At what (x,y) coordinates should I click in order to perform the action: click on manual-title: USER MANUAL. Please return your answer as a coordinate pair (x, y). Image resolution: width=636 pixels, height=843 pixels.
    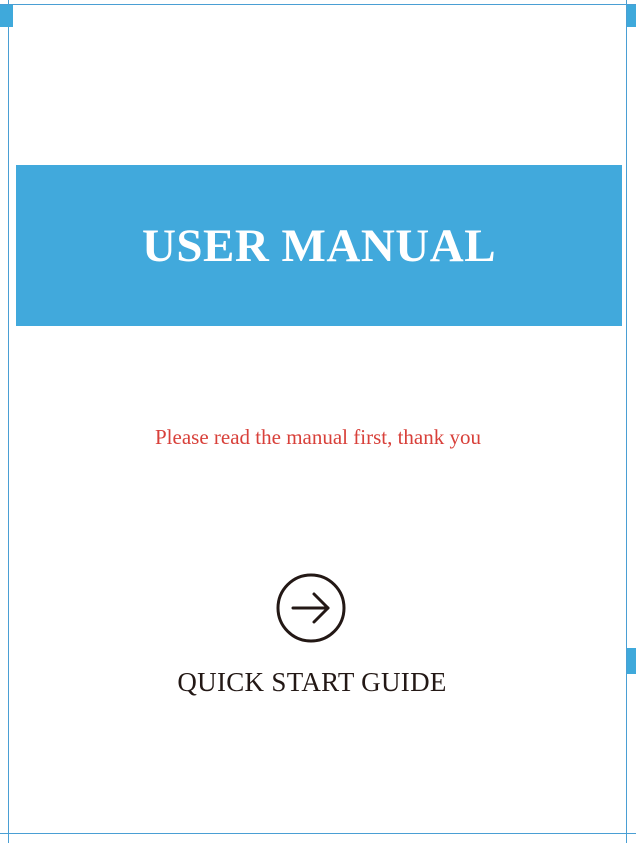
    Looking at the image, I should click on (319, 245).